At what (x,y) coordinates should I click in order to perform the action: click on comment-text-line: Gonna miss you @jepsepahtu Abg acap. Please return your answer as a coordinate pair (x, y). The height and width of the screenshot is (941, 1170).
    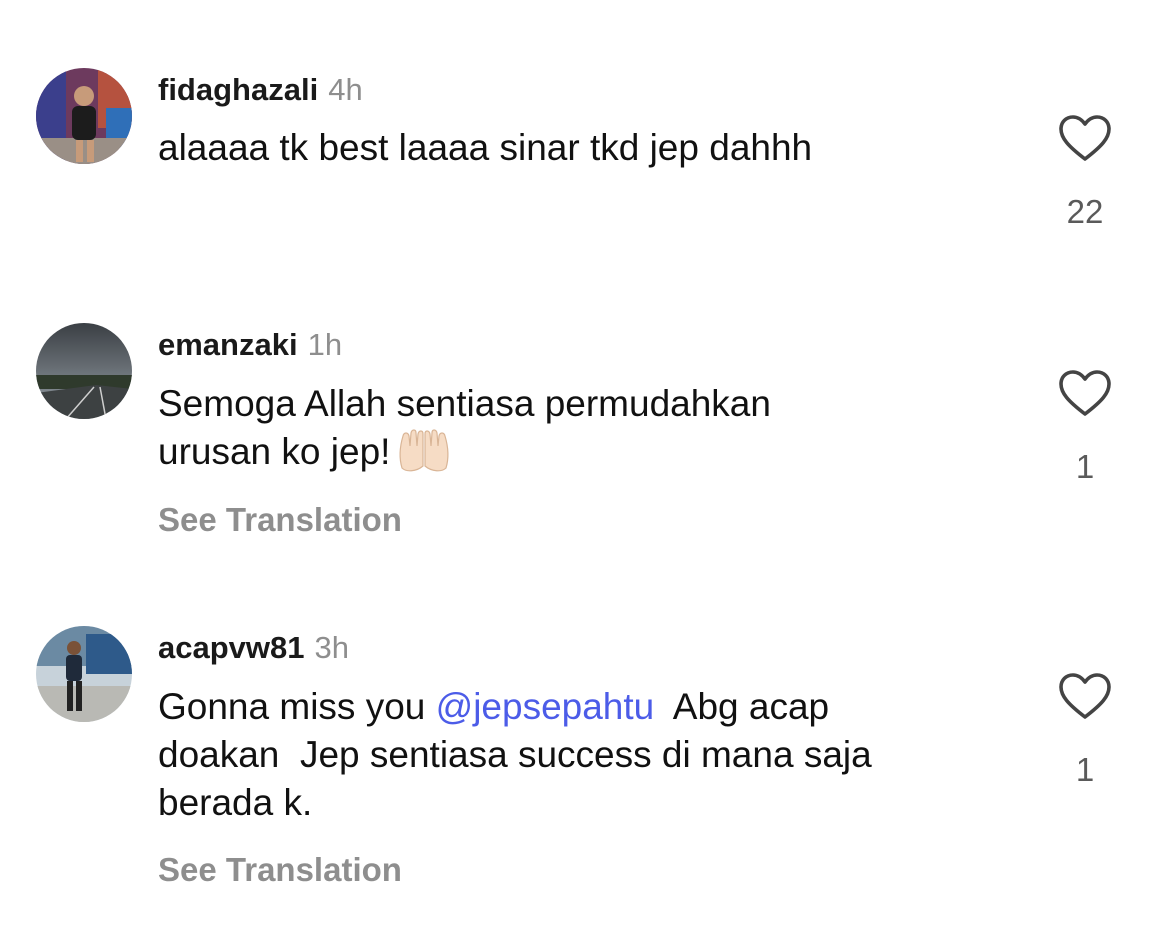
    Looking at the image, I should click on (588, 707).